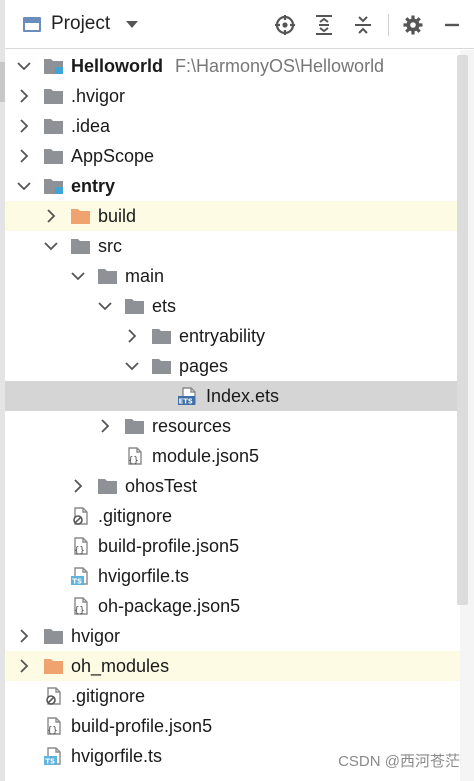 This screenshot has height=781, width=474. What do you see at coordinates (280, 65) in the screenshot?
I see `project-path: F:\HarmonyOS\Helloworld` at bounding box center [280, 65].